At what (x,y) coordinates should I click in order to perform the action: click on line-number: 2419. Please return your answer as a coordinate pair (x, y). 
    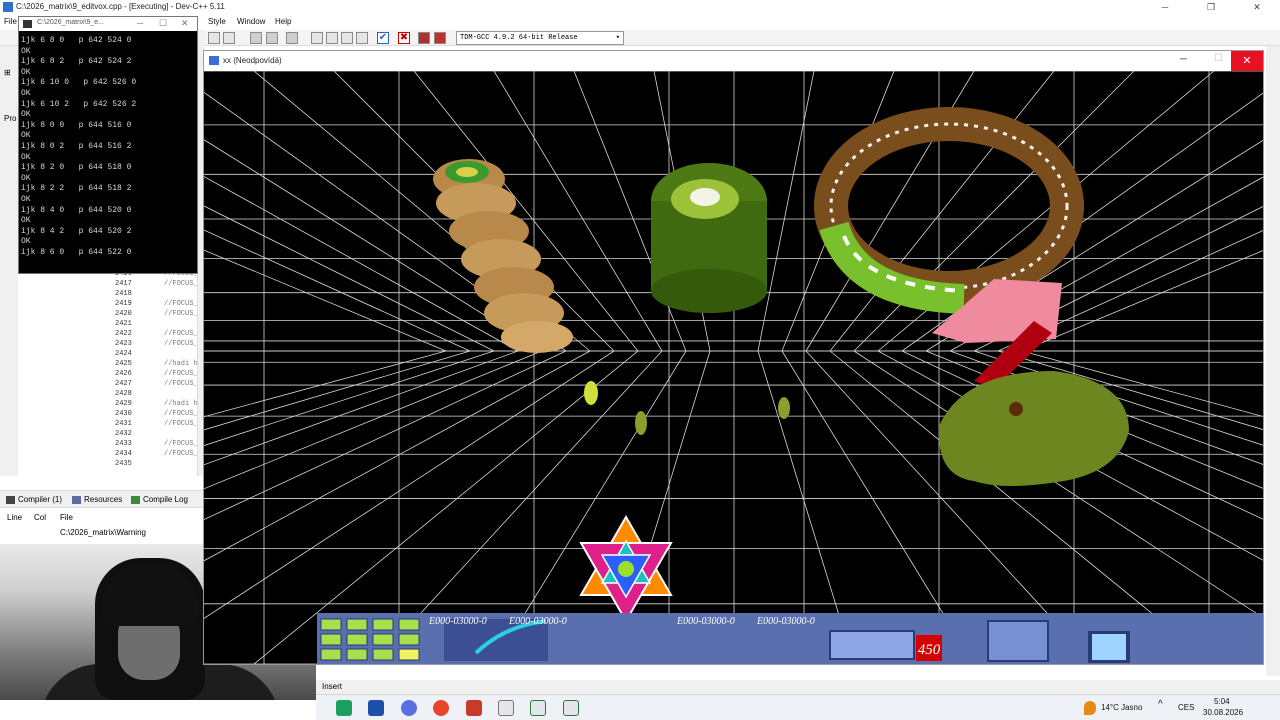
    Looking at the image, I should click on (123, 304).